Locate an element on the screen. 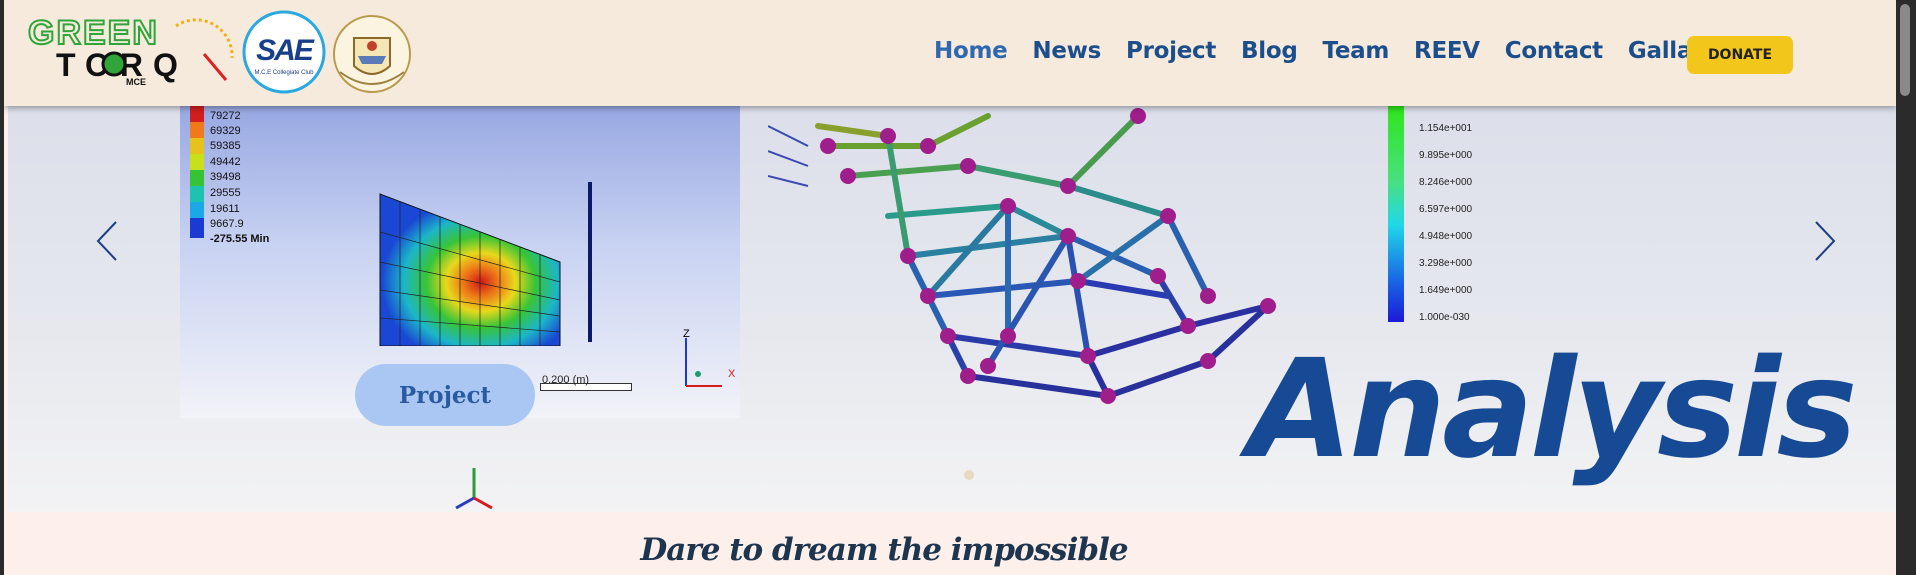 This screenshot has width=1916, height=575. axis-z-label: Z is located at coordinates (686, 334).